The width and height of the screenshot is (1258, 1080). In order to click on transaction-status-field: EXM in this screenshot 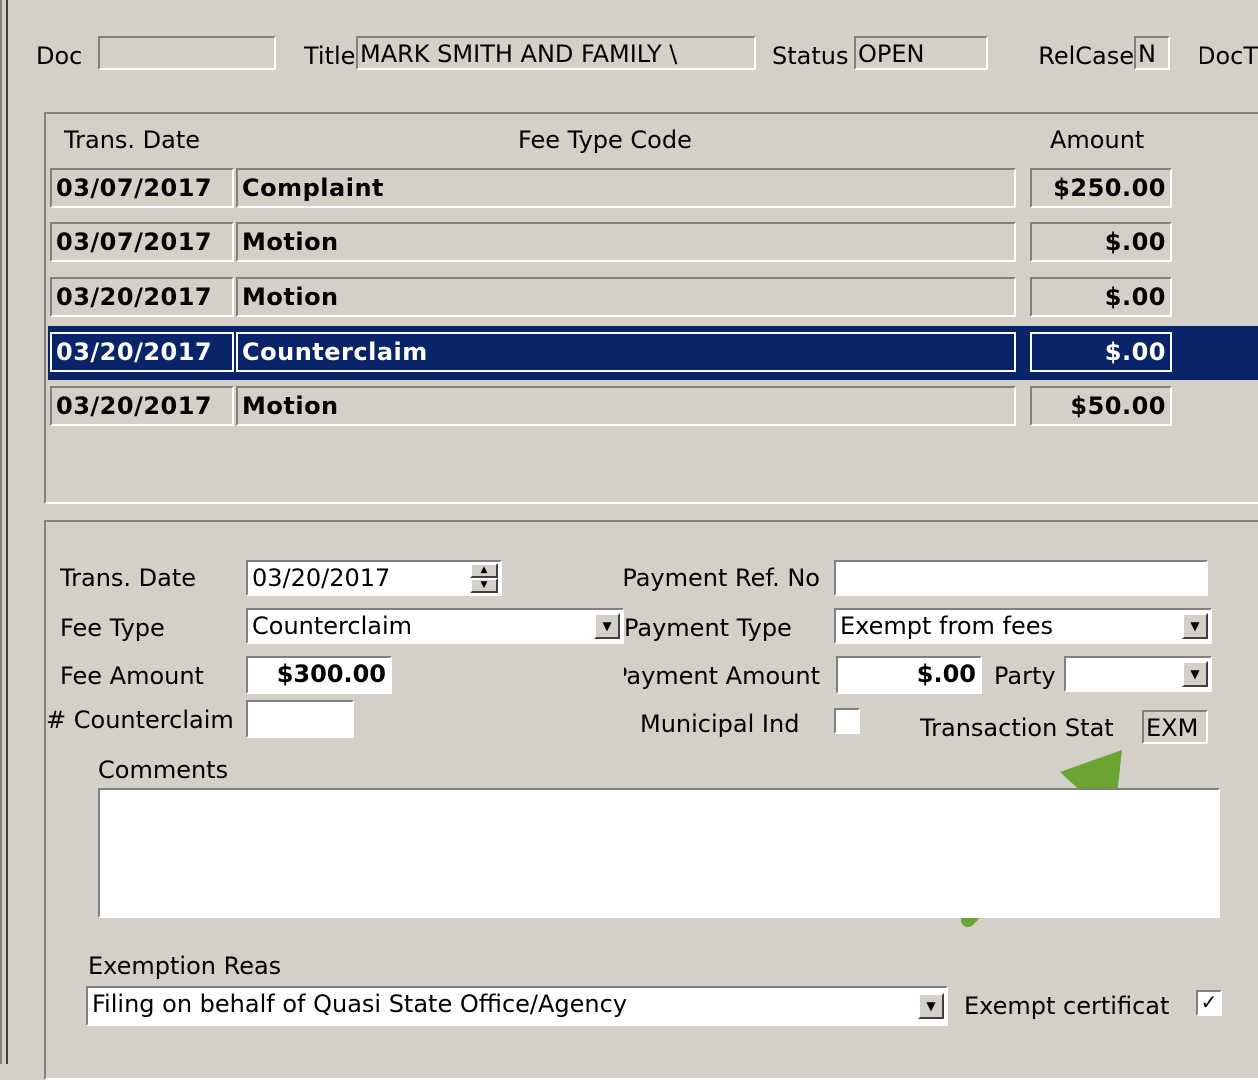, I will do `click(1175, 727)`.